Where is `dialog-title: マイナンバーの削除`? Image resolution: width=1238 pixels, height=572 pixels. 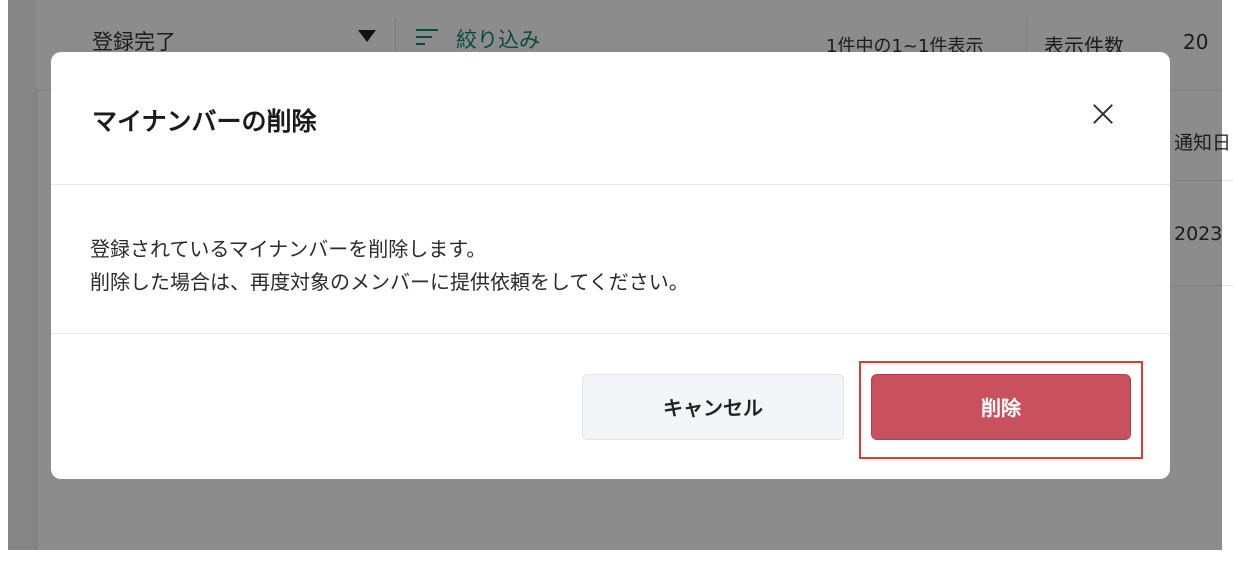 dialog-title: マイナンバーの削除 is located at coordinates (204, 121).